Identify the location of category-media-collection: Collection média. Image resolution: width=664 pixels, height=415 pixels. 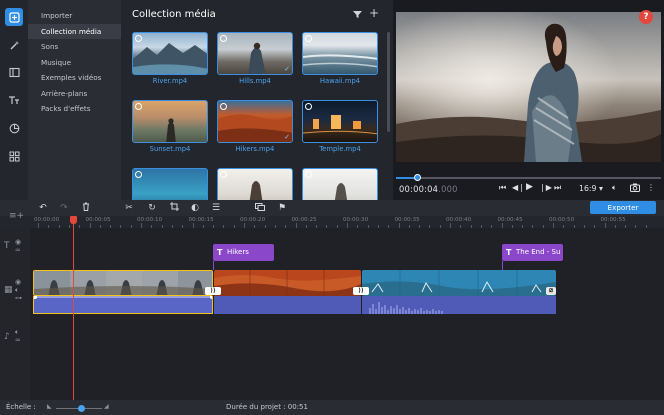
(74, 31).